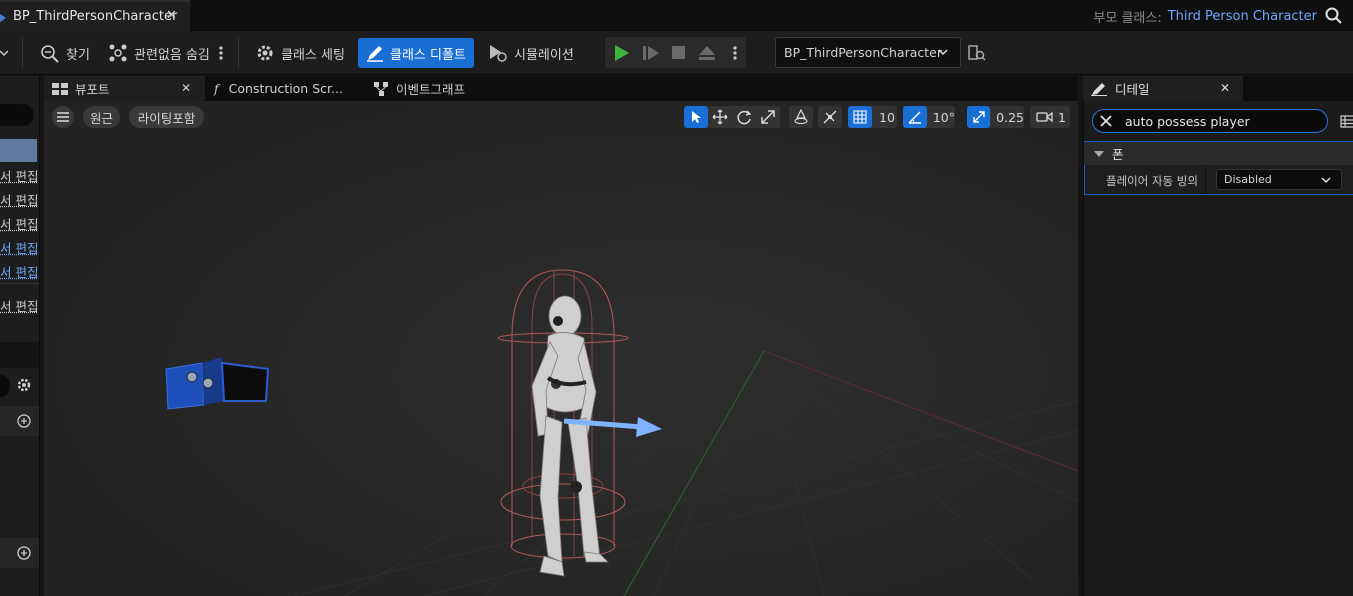 The image size is (1353, 596). Describe the element at coordinates (887, 117) in the screenshot. I see `grid-snap-value: 10` at that location.